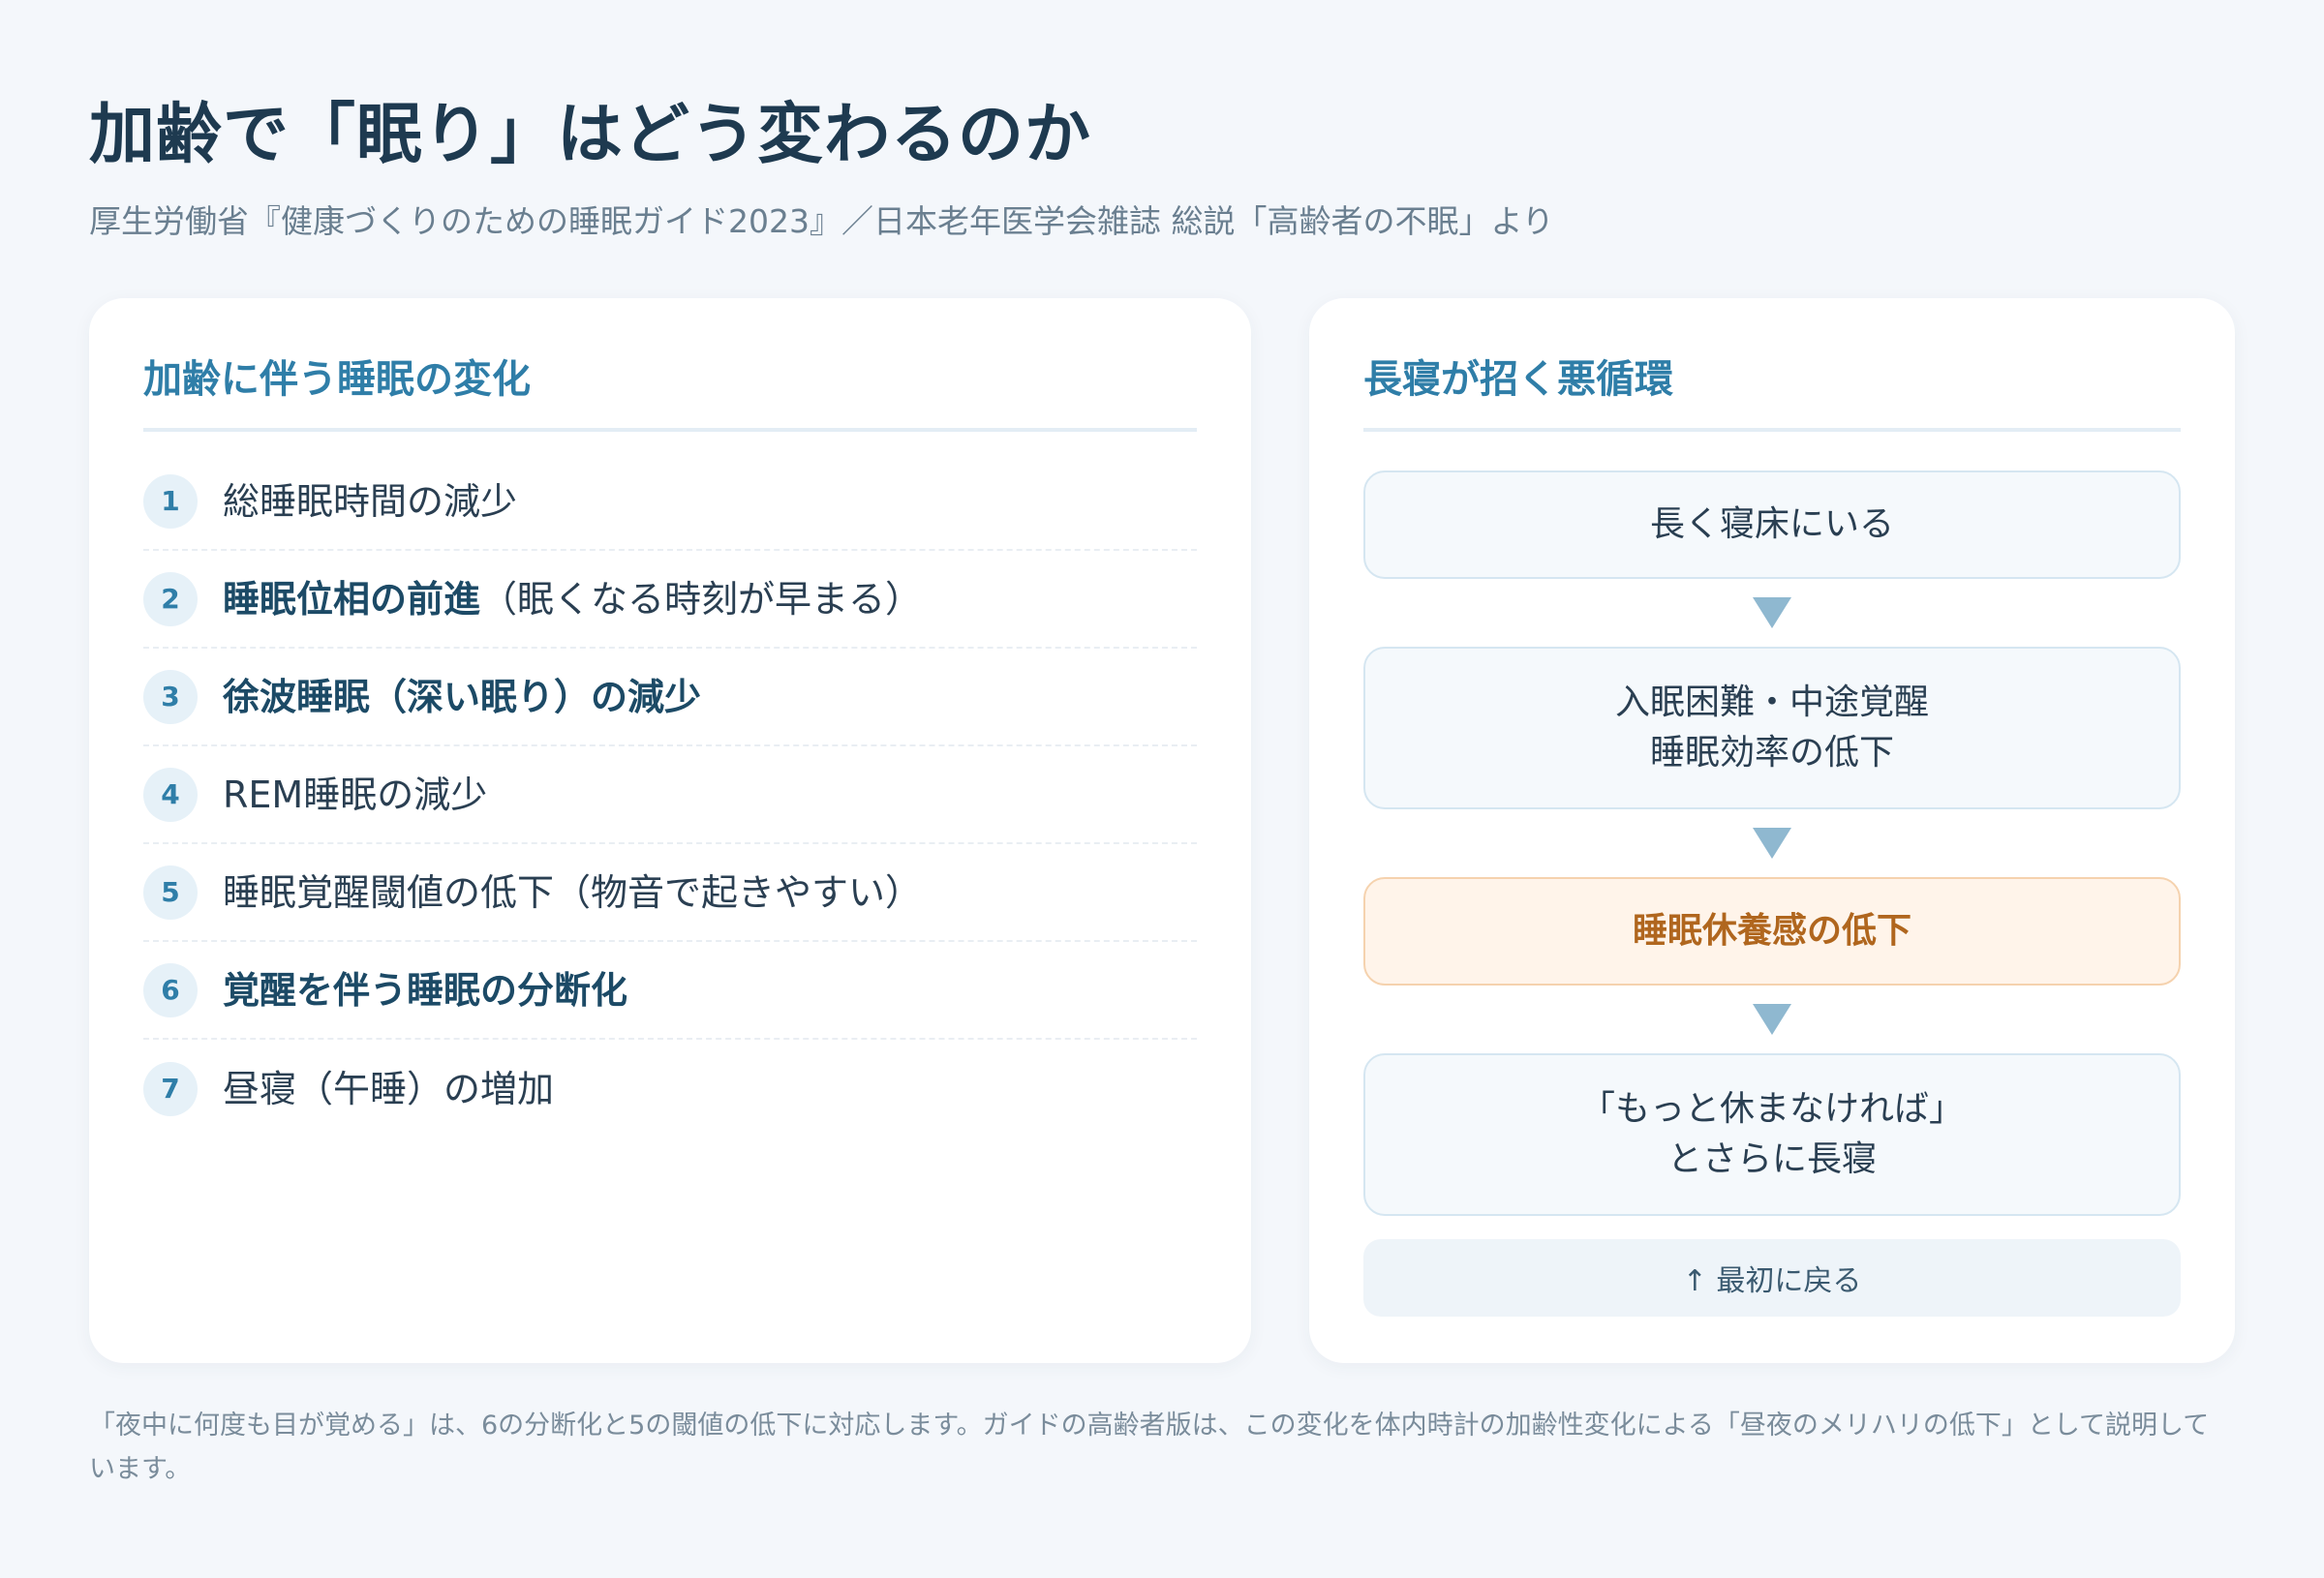  I want to click on age-changes-heading: 加齢に伴う睡眠の変化, so click(670, 391).